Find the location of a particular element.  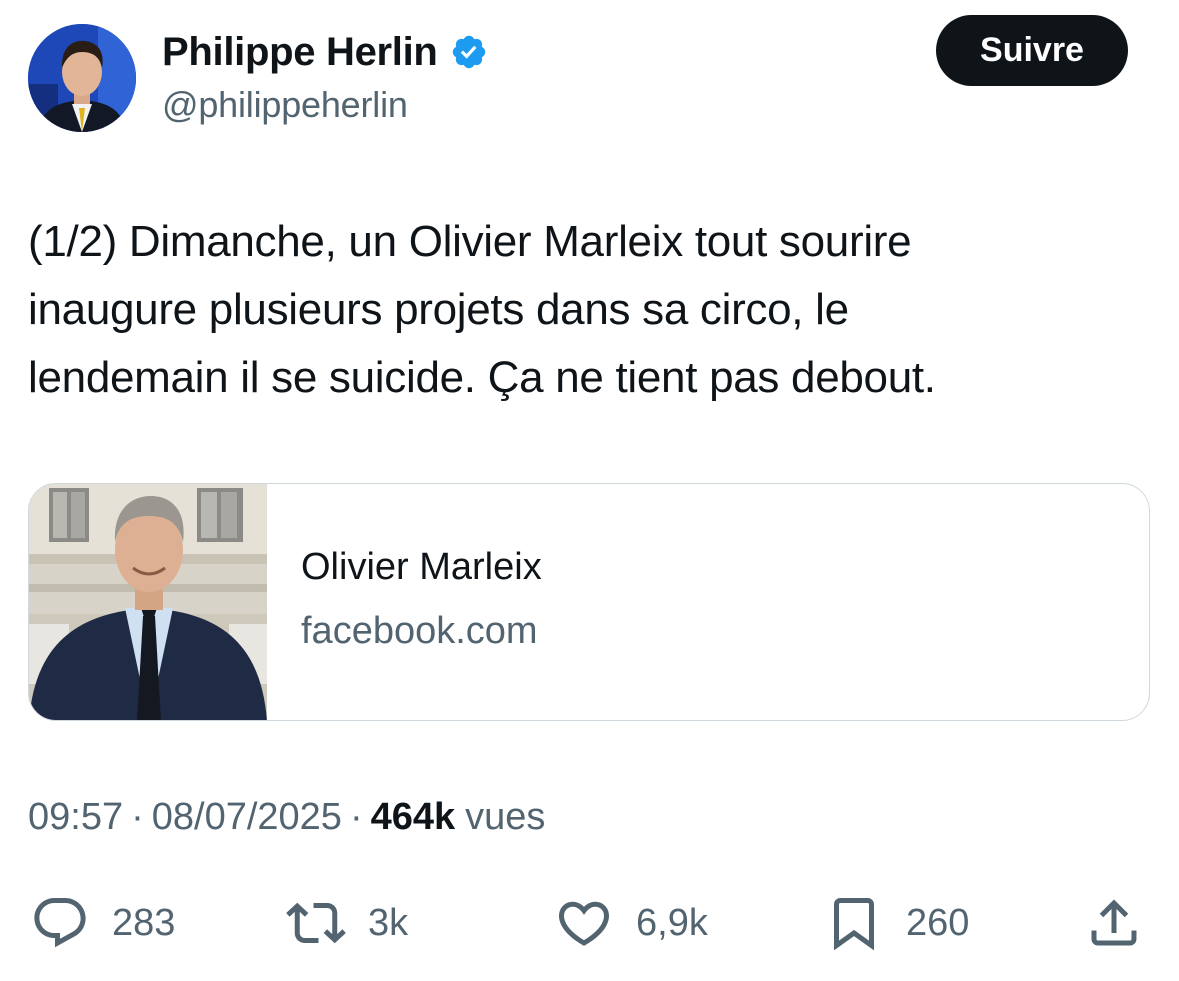

repost-button: 3k is located at coordinates (347, 923).